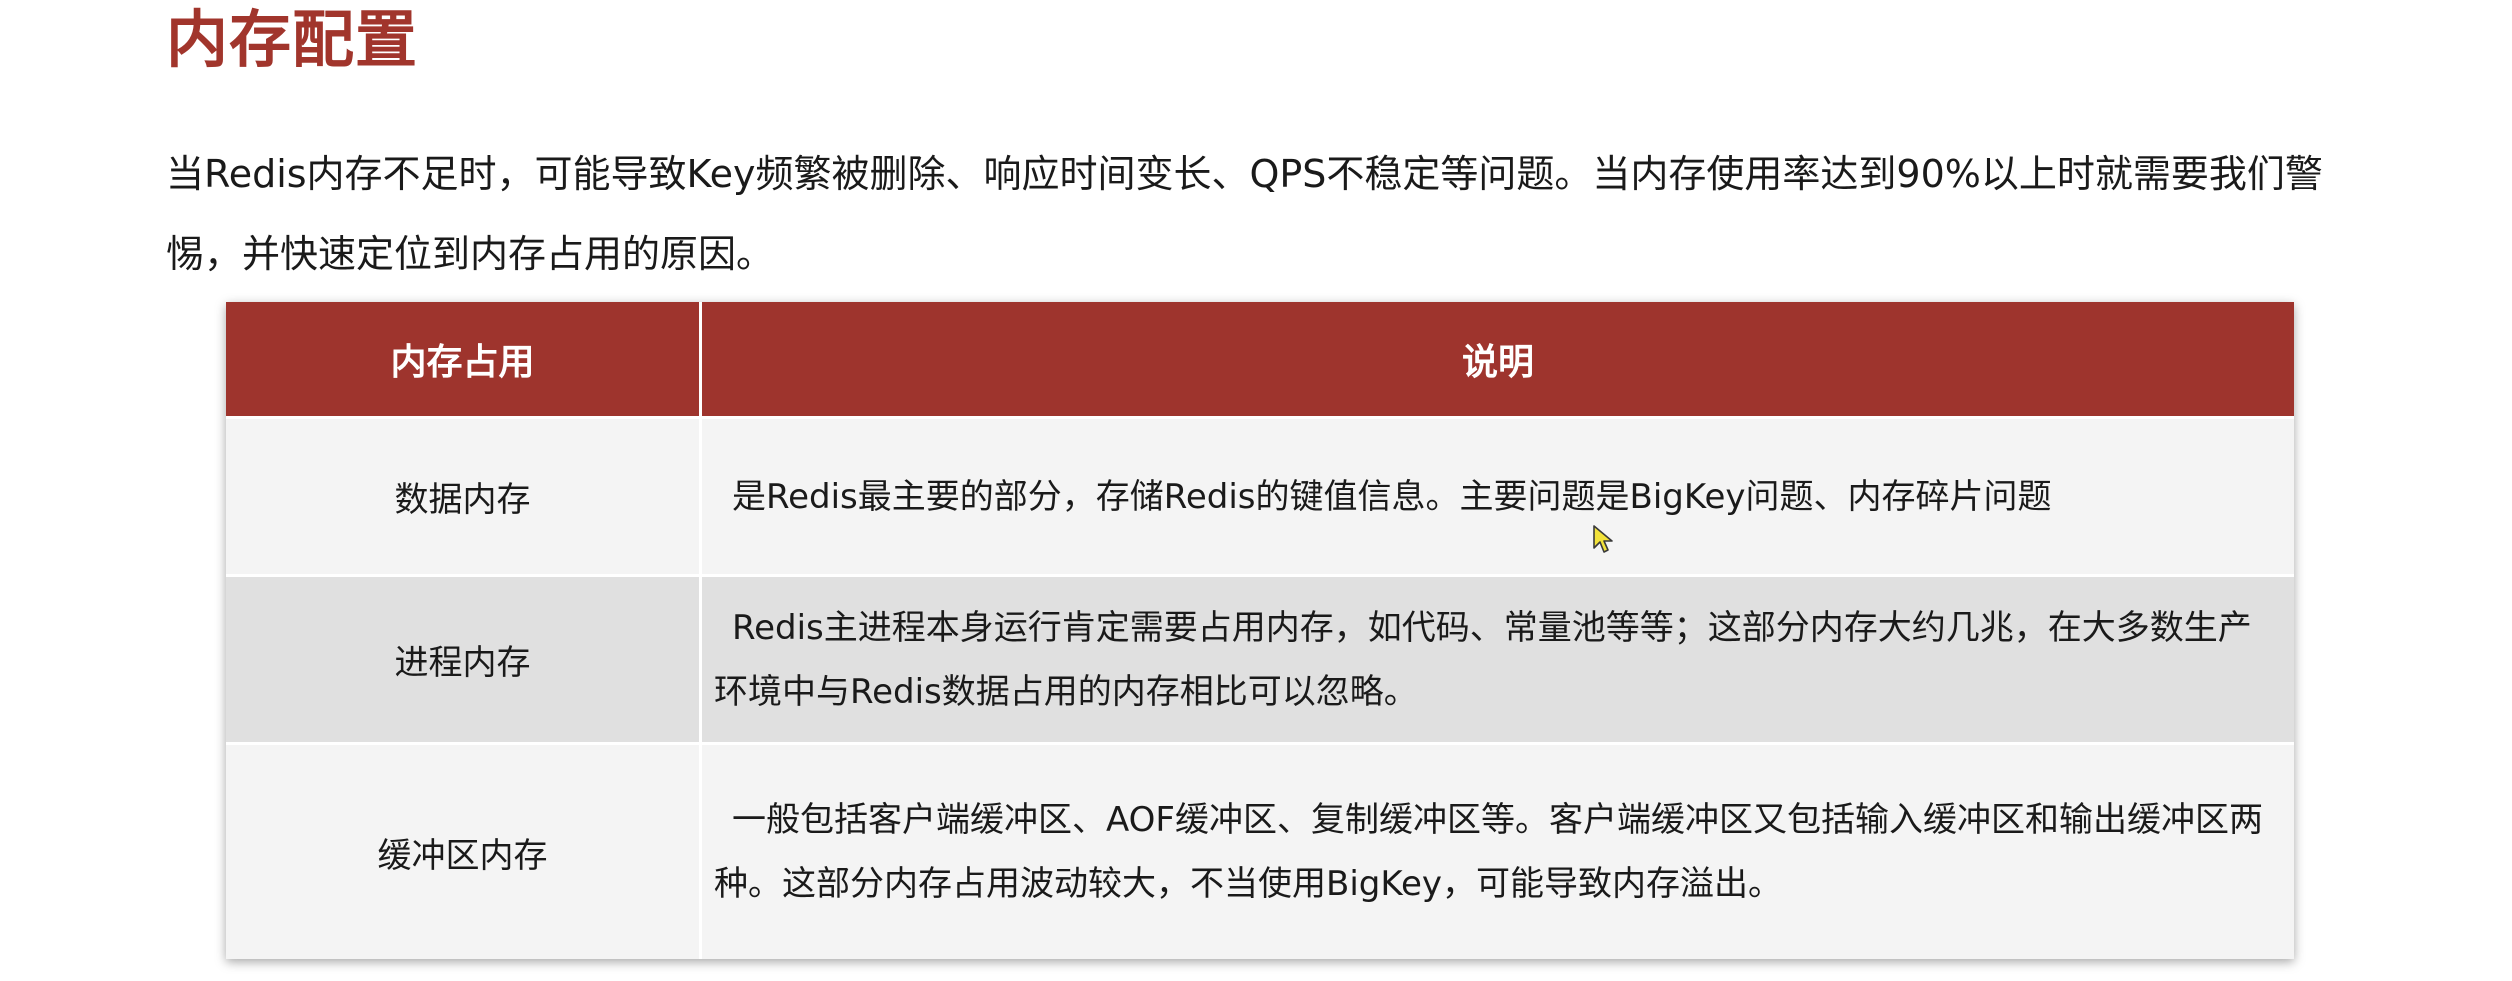 This screenshot has height=981, width=2512. I want to click on row-name-process-memory: 进程内存, so click(464, 659).